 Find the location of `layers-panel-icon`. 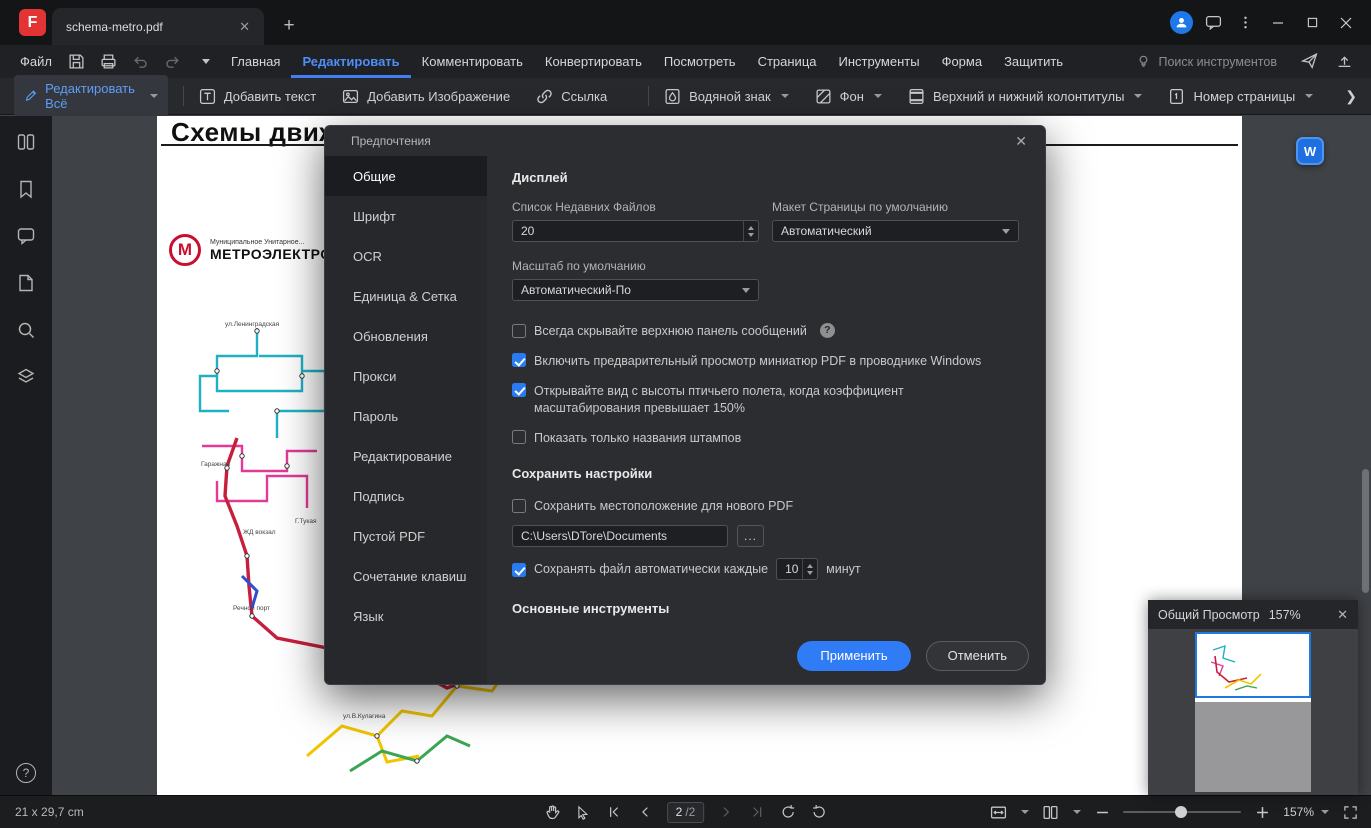

layers-panel-icon is located at coordinates (26, 377).